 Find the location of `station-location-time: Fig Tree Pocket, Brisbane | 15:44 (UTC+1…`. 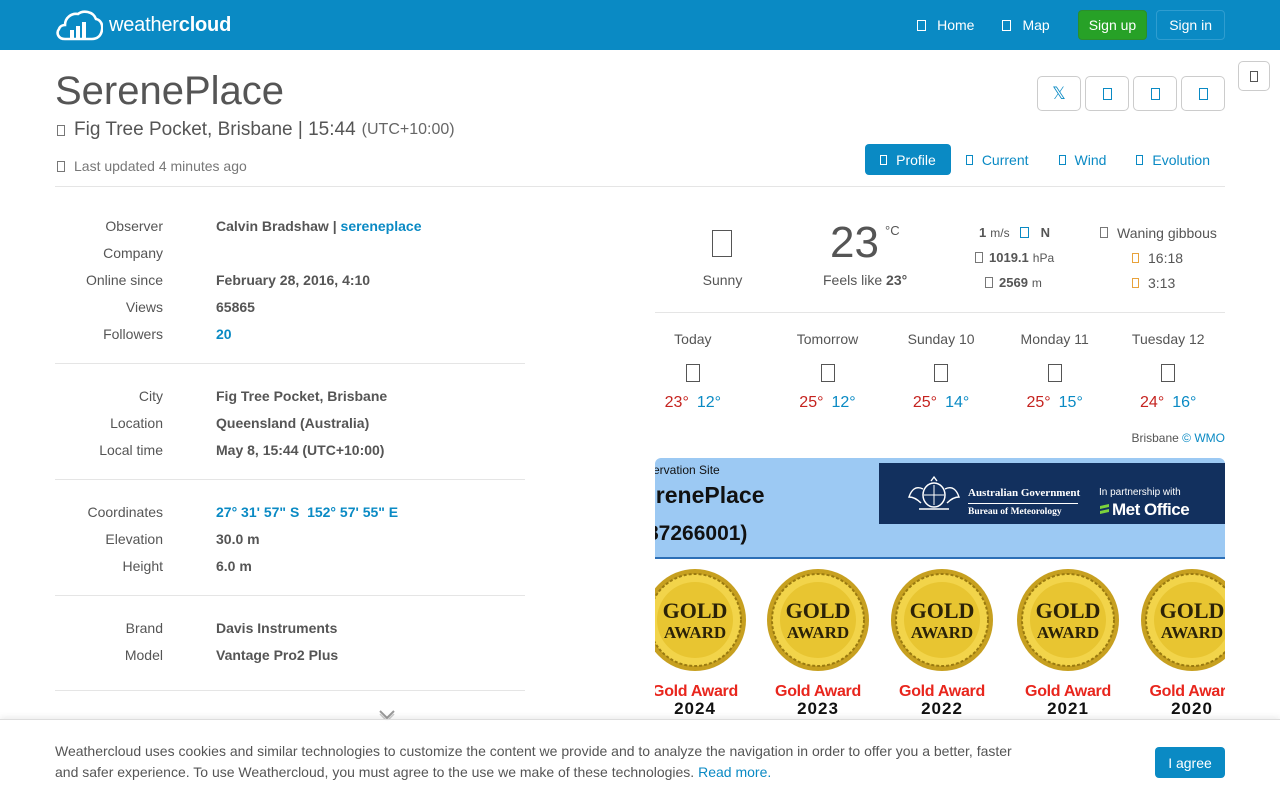

station-location-time: Fig Tree Pocket, Brisbane | 15:44 (UTC+1… is located at coordinates (256, 130).